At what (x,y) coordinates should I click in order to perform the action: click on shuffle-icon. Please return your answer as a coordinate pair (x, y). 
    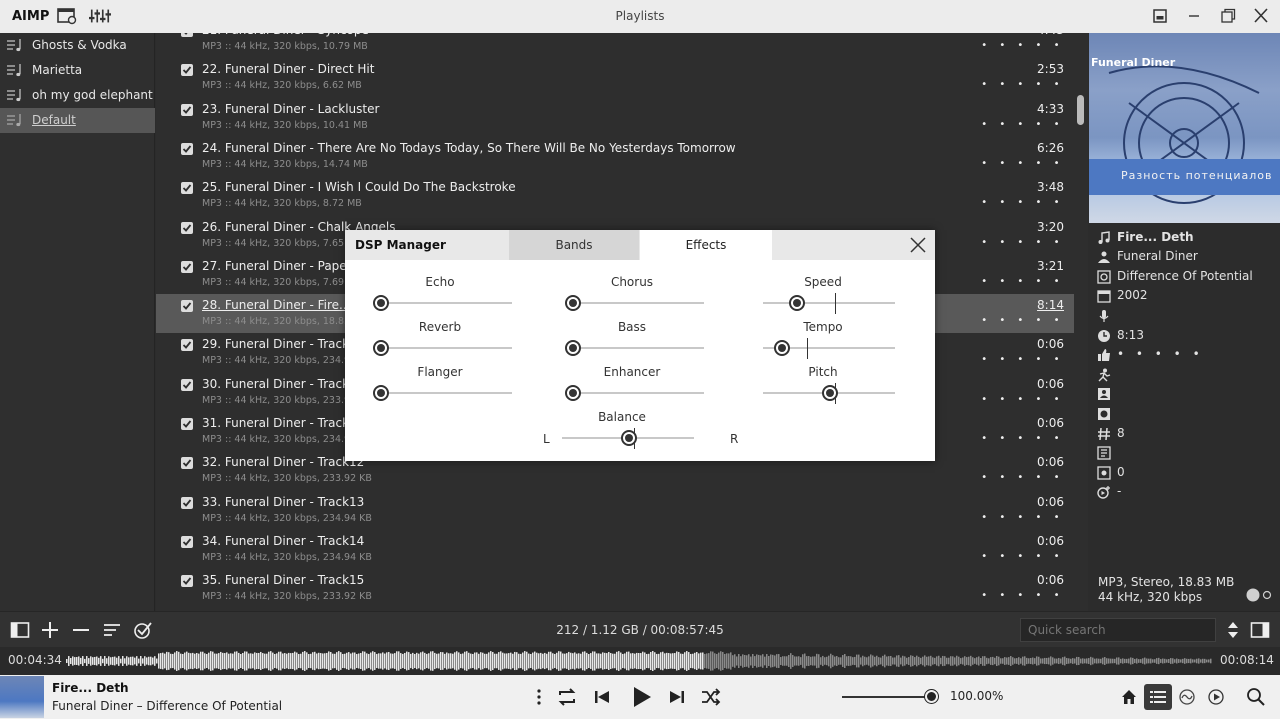
    Looking at the image, I should click on (711, 697).